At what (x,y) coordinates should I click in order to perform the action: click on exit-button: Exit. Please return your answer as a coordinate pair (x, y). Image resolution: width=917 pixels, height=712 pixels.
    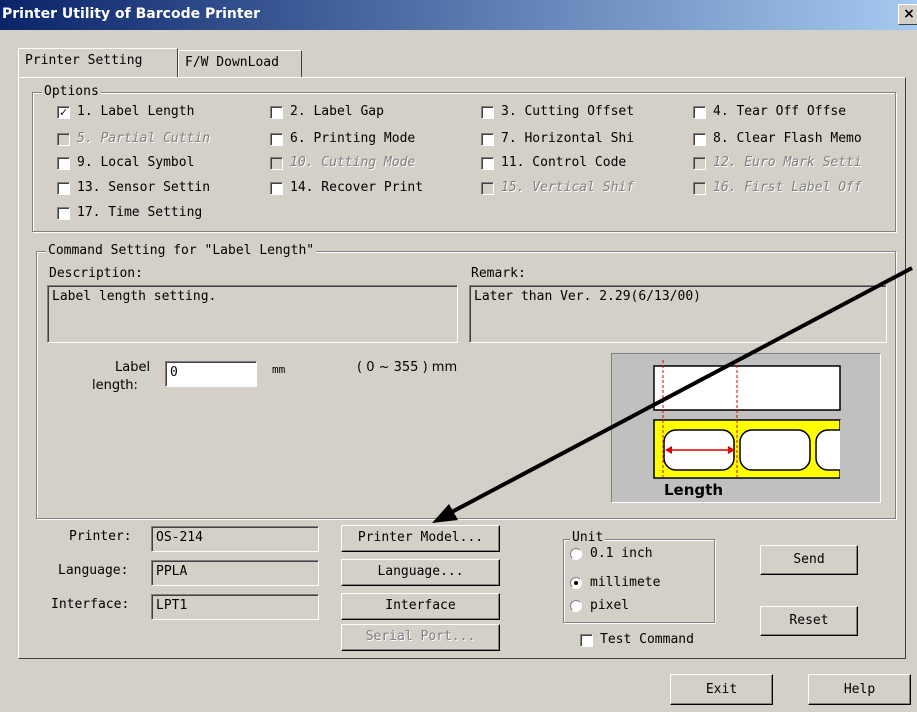
    Looking at the image, I should click on (721, 689).